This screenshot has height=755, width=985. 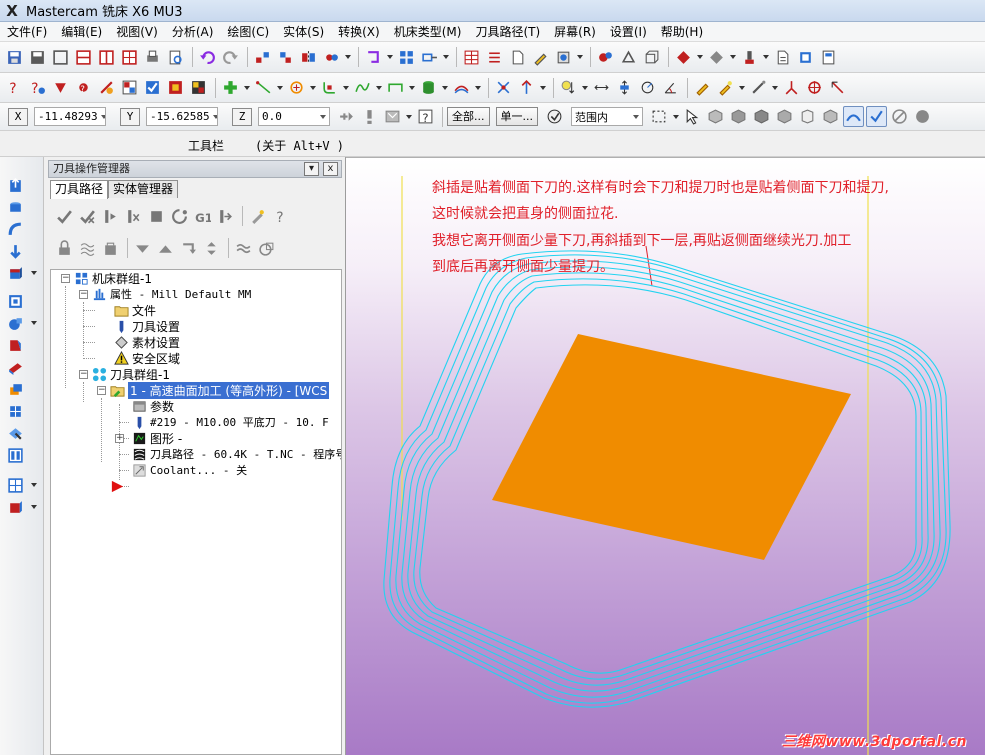 What do you see at coordinates (345, 87) in the screenshot?
I see `fillet-dropdown` at bounding box center [345, 87].